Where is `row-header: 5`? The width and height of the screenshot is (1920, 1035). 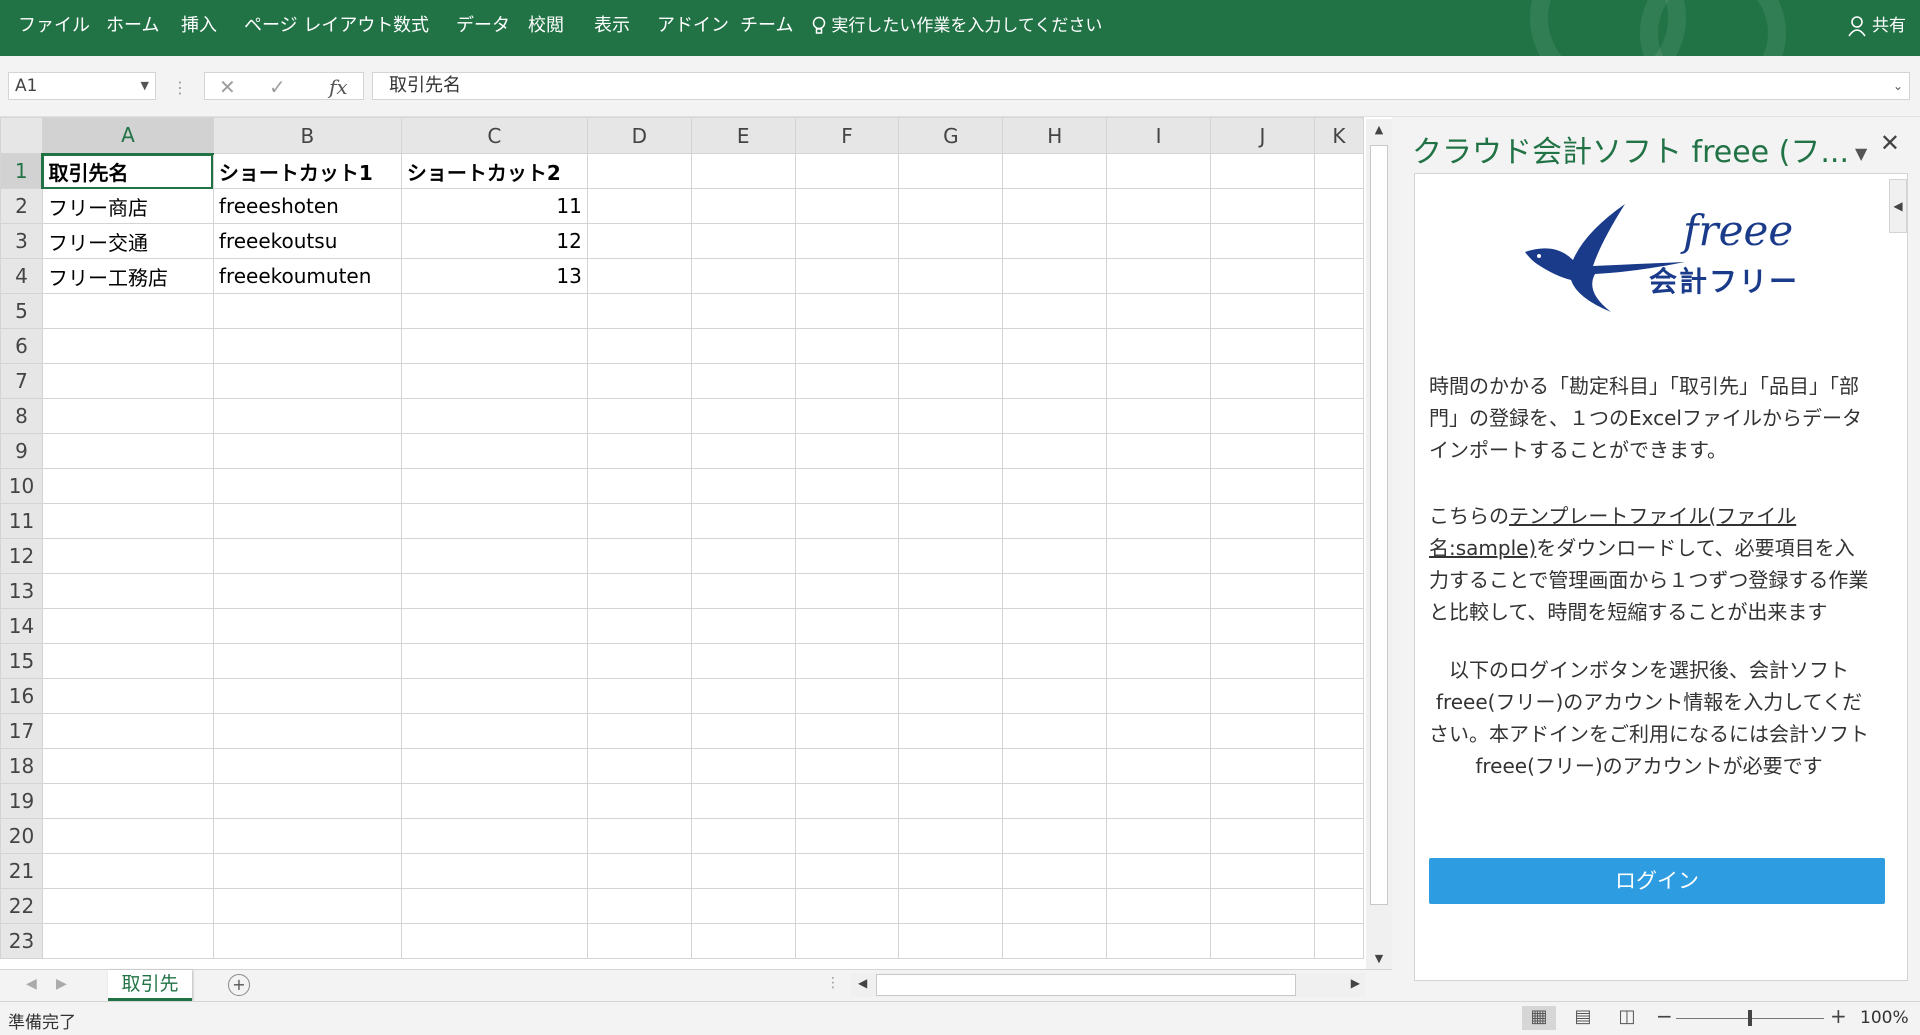
row-header: 5 is located at coordinates (21, 311).